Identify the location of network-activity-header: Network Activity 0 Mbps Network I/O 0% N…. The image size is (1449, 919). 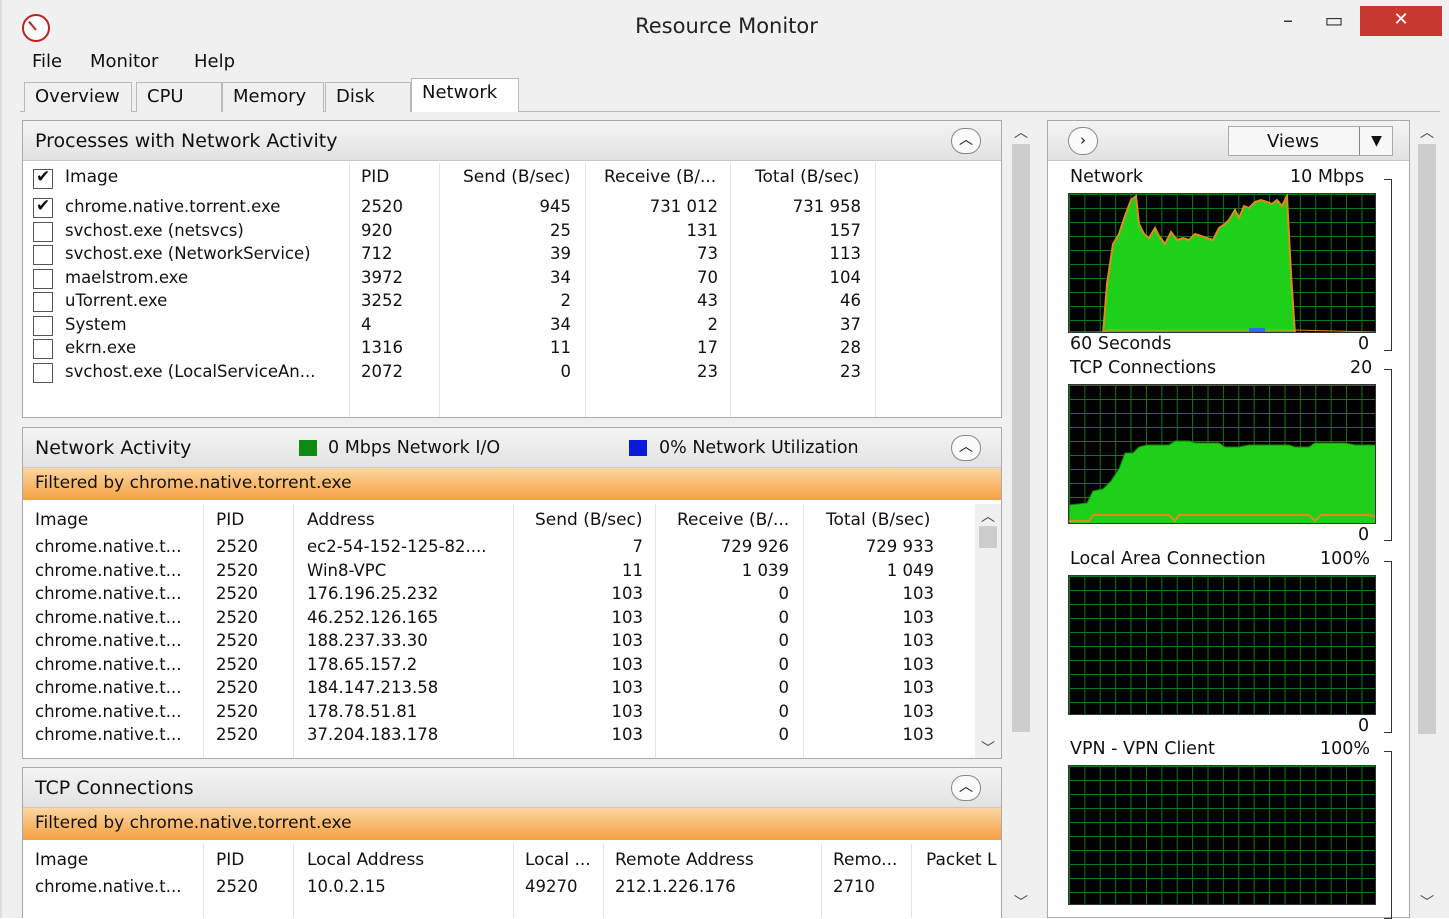
(512, 448).